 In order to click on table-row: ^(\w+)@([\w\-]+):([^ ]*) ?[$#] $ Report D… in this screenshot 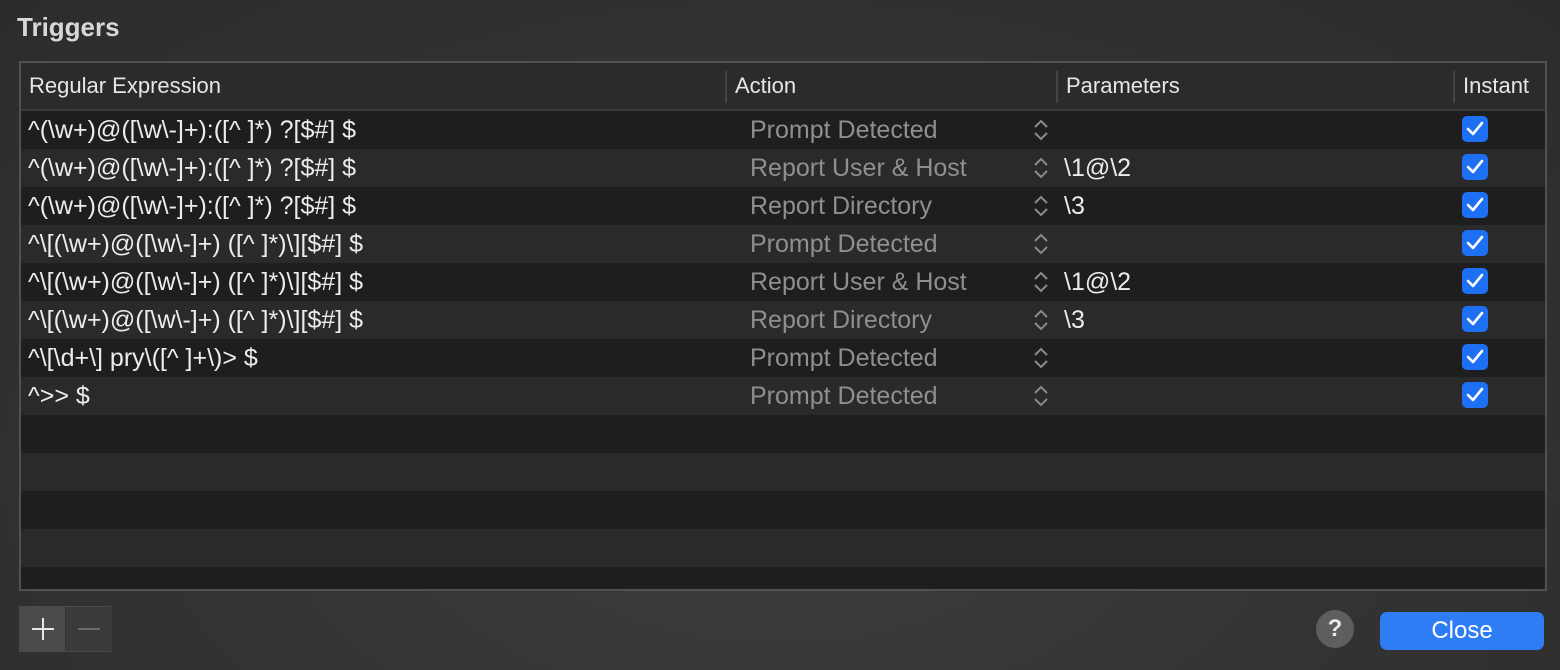, I will do `click(783, 206)`.